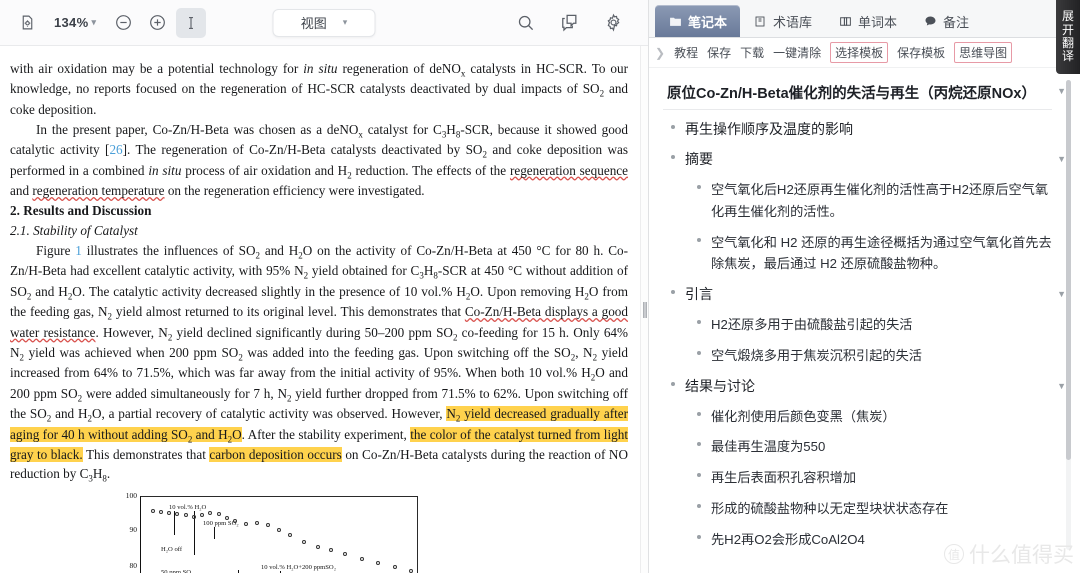  I want to click on view-mode-label: 视图, so click(313, 23).